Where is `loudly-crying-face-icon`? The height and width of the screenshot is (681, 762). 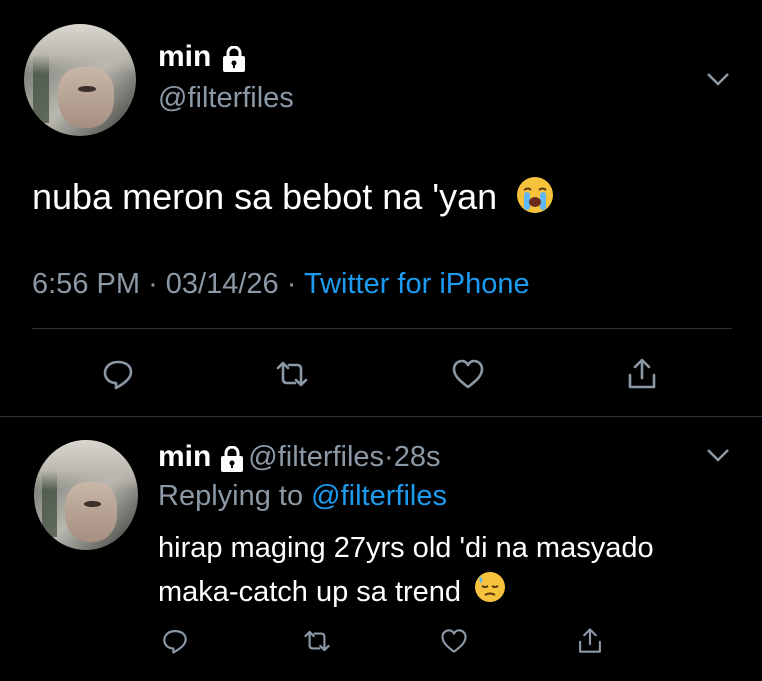
loudly-crying-face-icon is located at coordinates (535, 199).